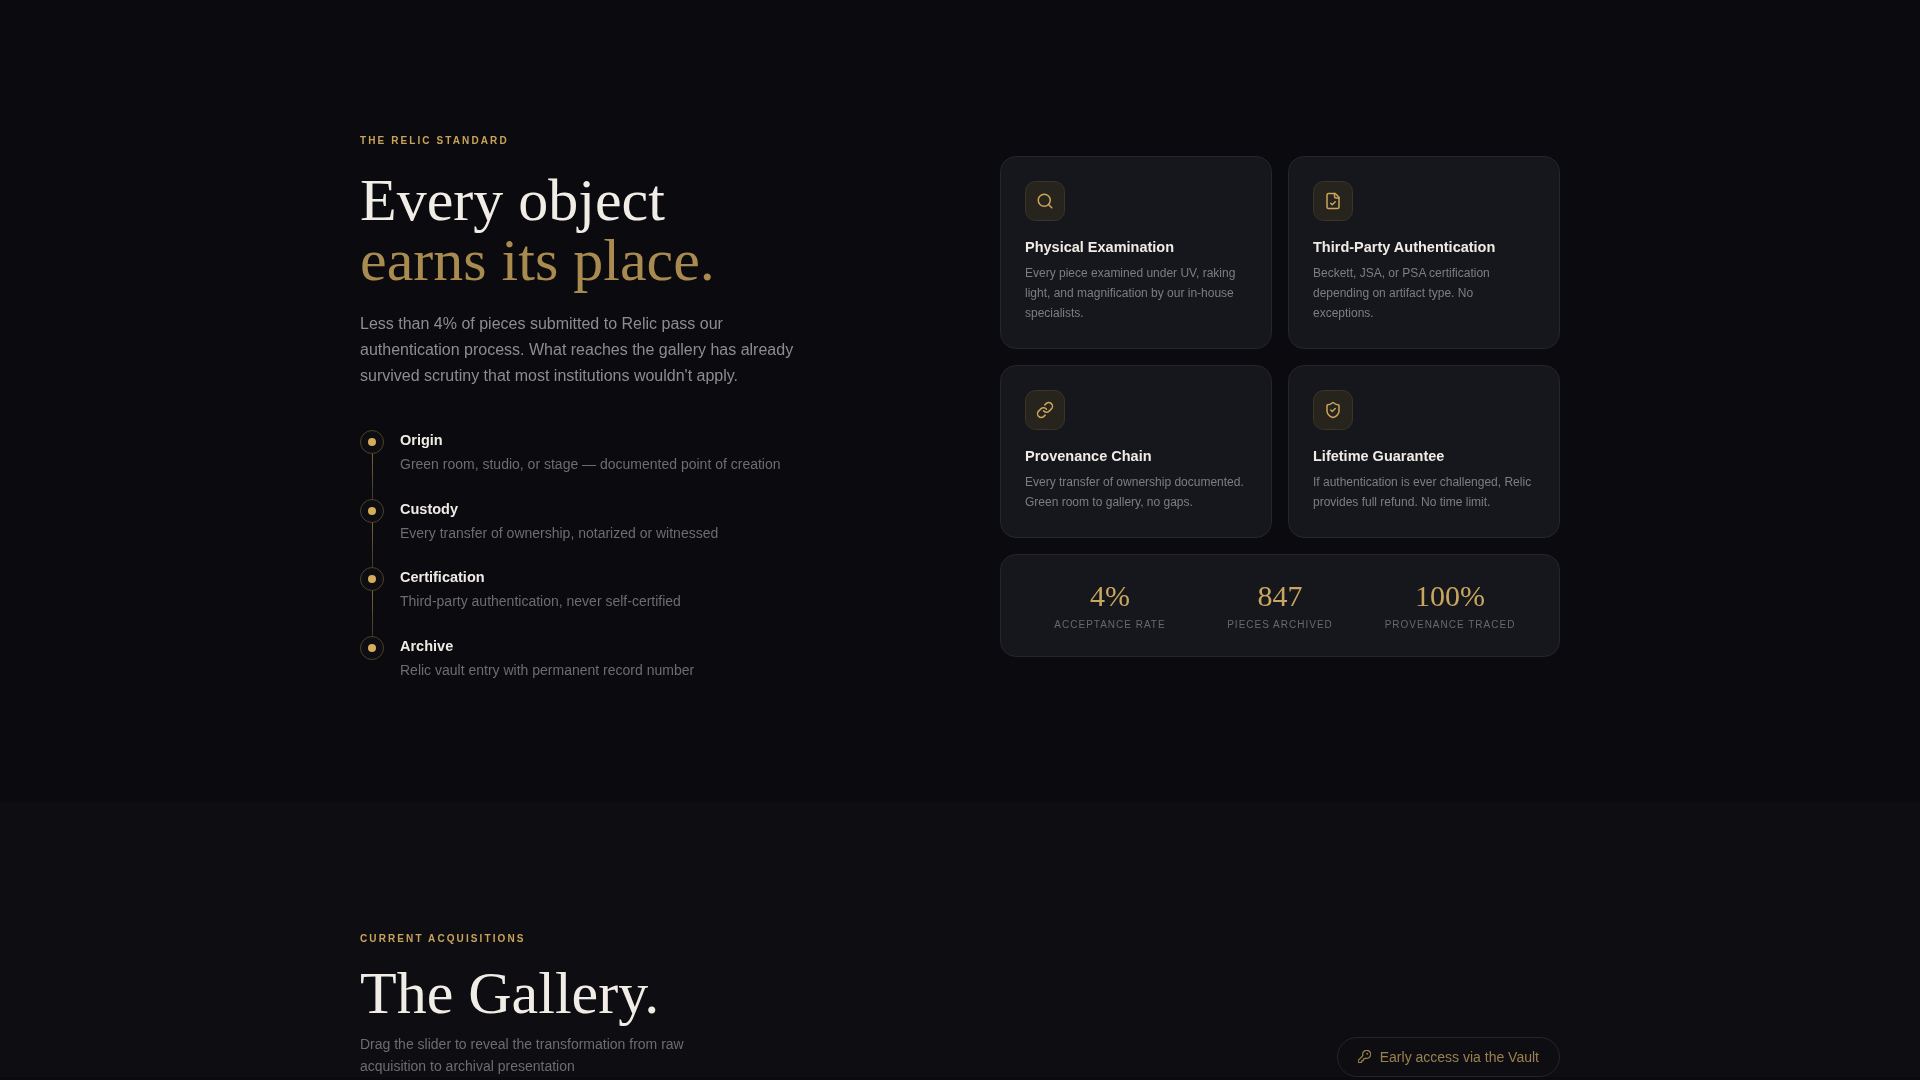 This screenshot has height=1080, width=1920. I want to click on key-icon, so click(1364, 1056).